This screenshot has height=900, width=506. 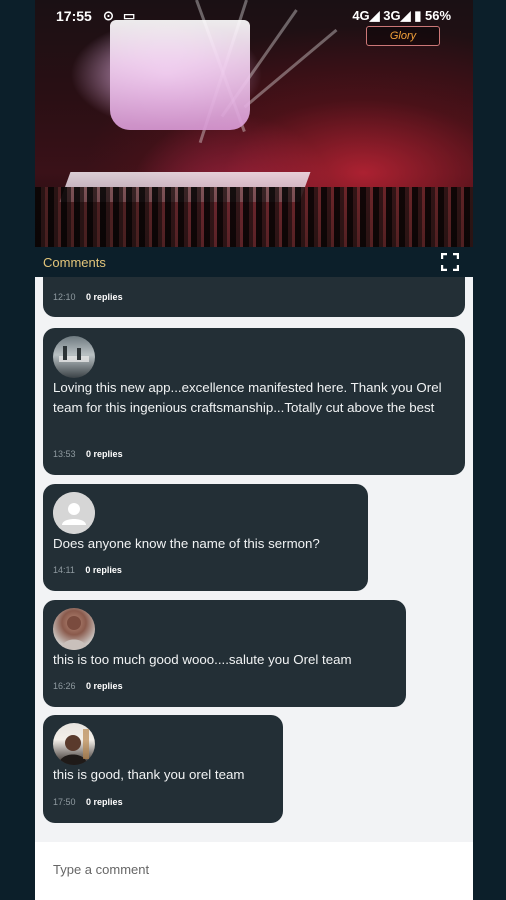 I want to click on comment-time: 14:11, so click(x=64, y=570).